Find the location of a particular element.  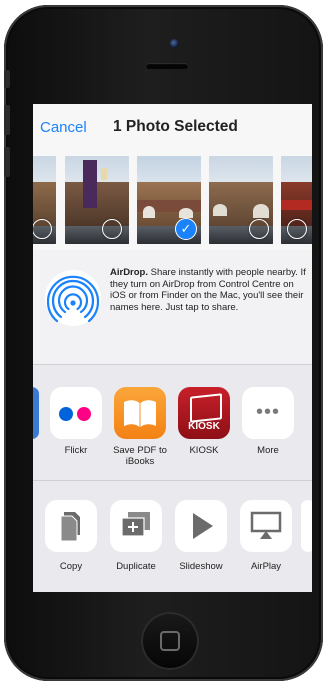

share-sheet-header: Cancel 1 Photo Selected is located at coordinates (172, 127).